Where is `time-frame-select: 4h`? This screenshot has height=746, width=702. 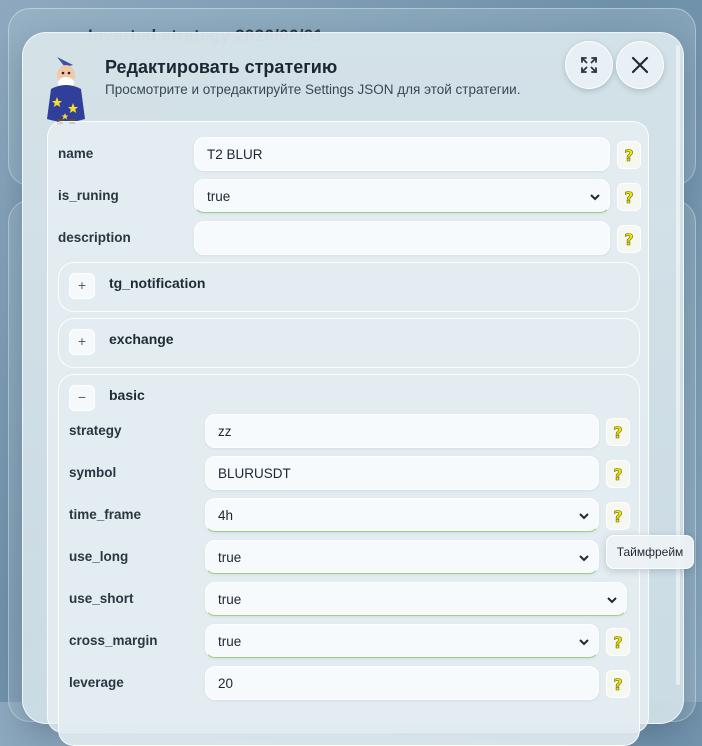
time-frame-select: 4h is located at coordinates (402, 515).